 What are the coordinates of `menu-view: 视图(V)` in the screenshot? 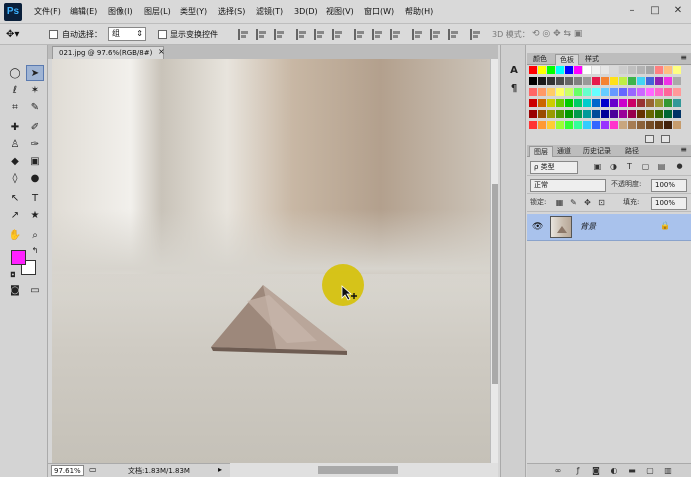 It's located at (340, 12).